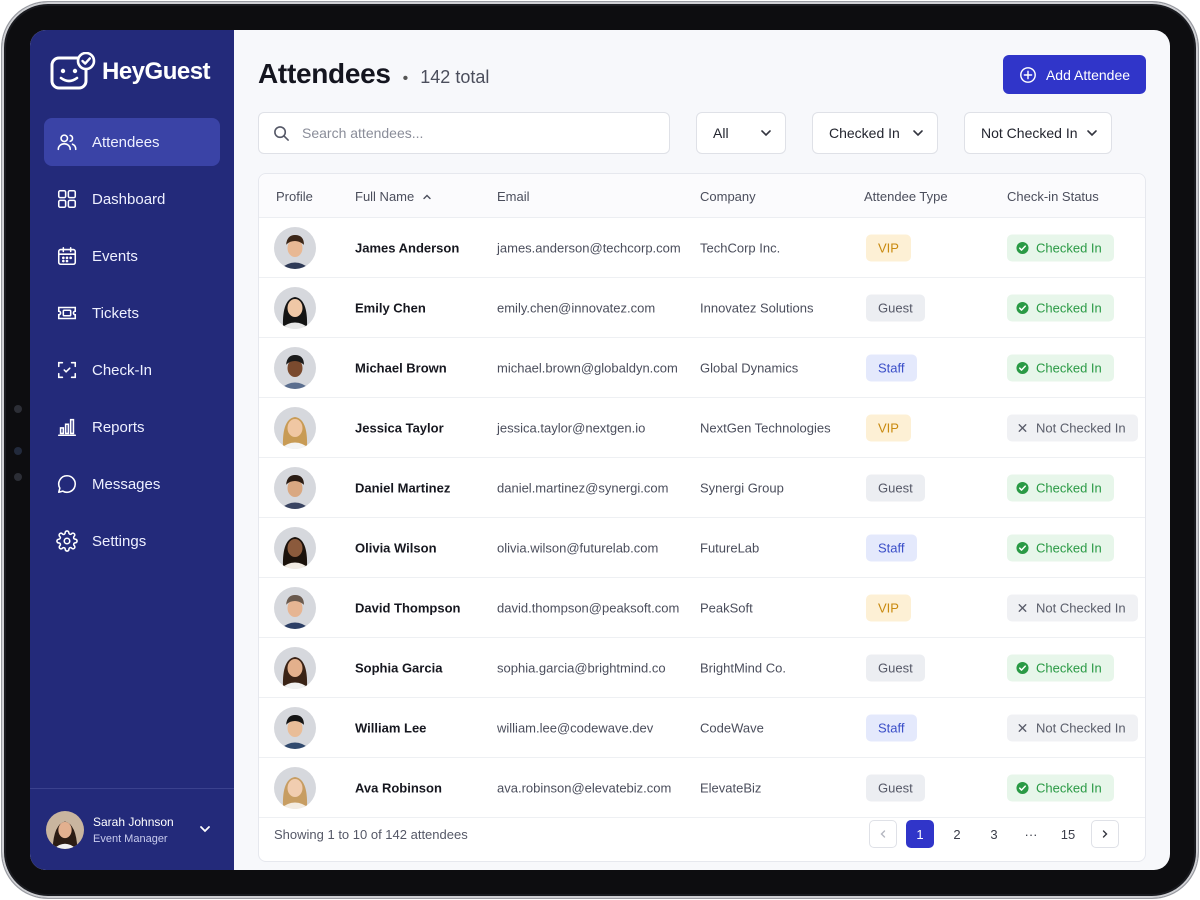  I want to click on next-page-button, so click(1105, 834).